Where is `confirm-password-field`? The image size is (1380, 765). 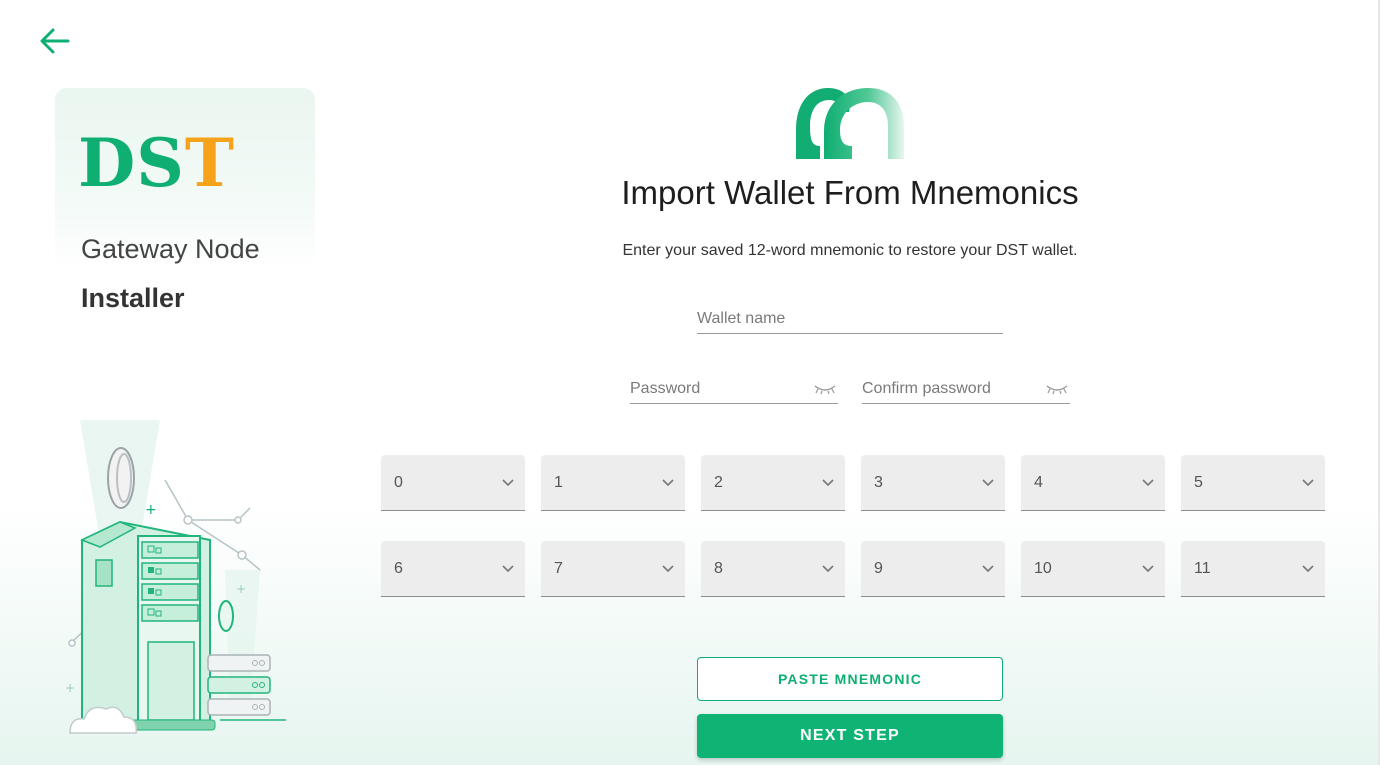
confirm-password-field is located at coordinates (966, 389).